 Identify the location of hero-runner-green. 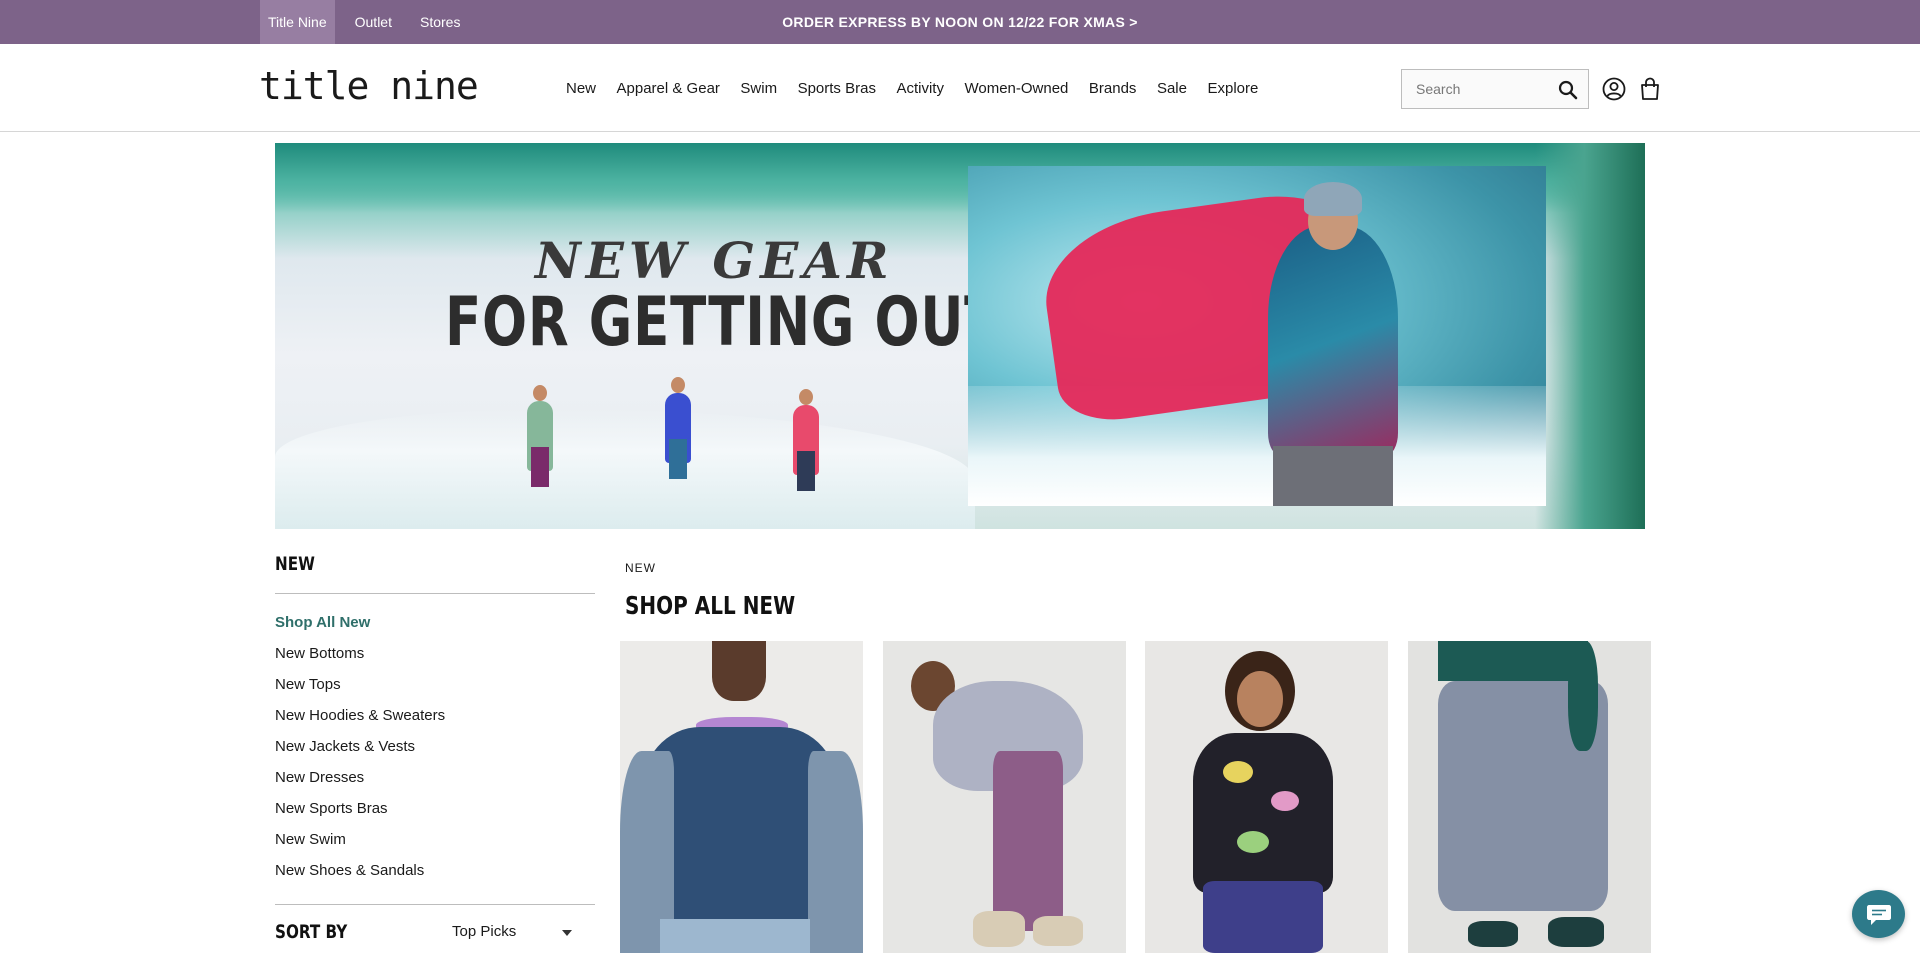
(540, 436).